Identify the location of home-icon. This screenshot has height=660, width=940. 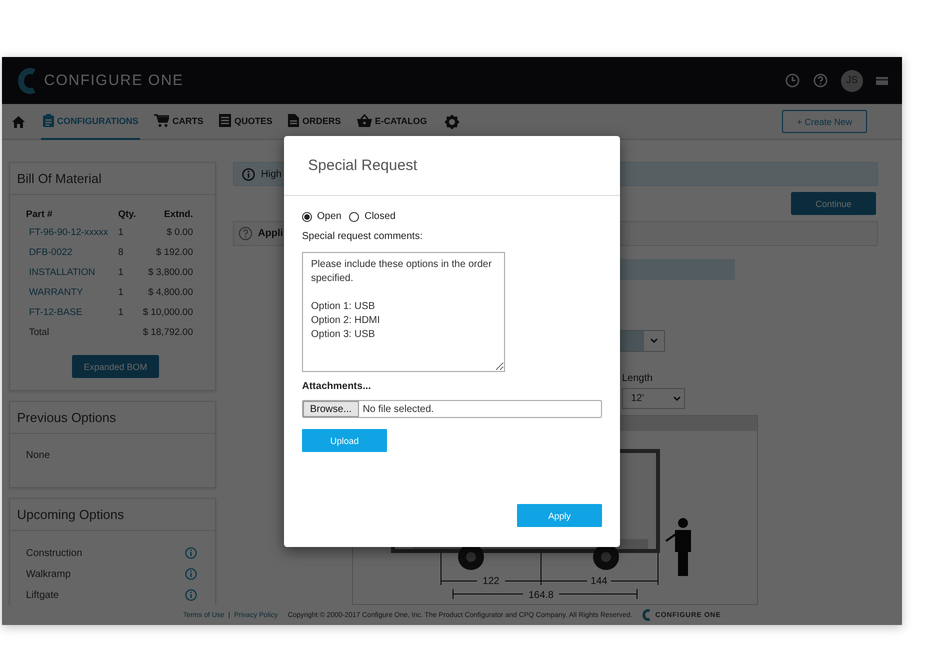
(18, 122).